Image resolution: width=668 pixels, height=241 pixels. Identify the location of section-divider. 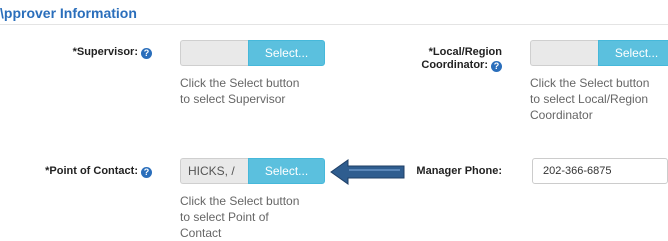
(334, 24).